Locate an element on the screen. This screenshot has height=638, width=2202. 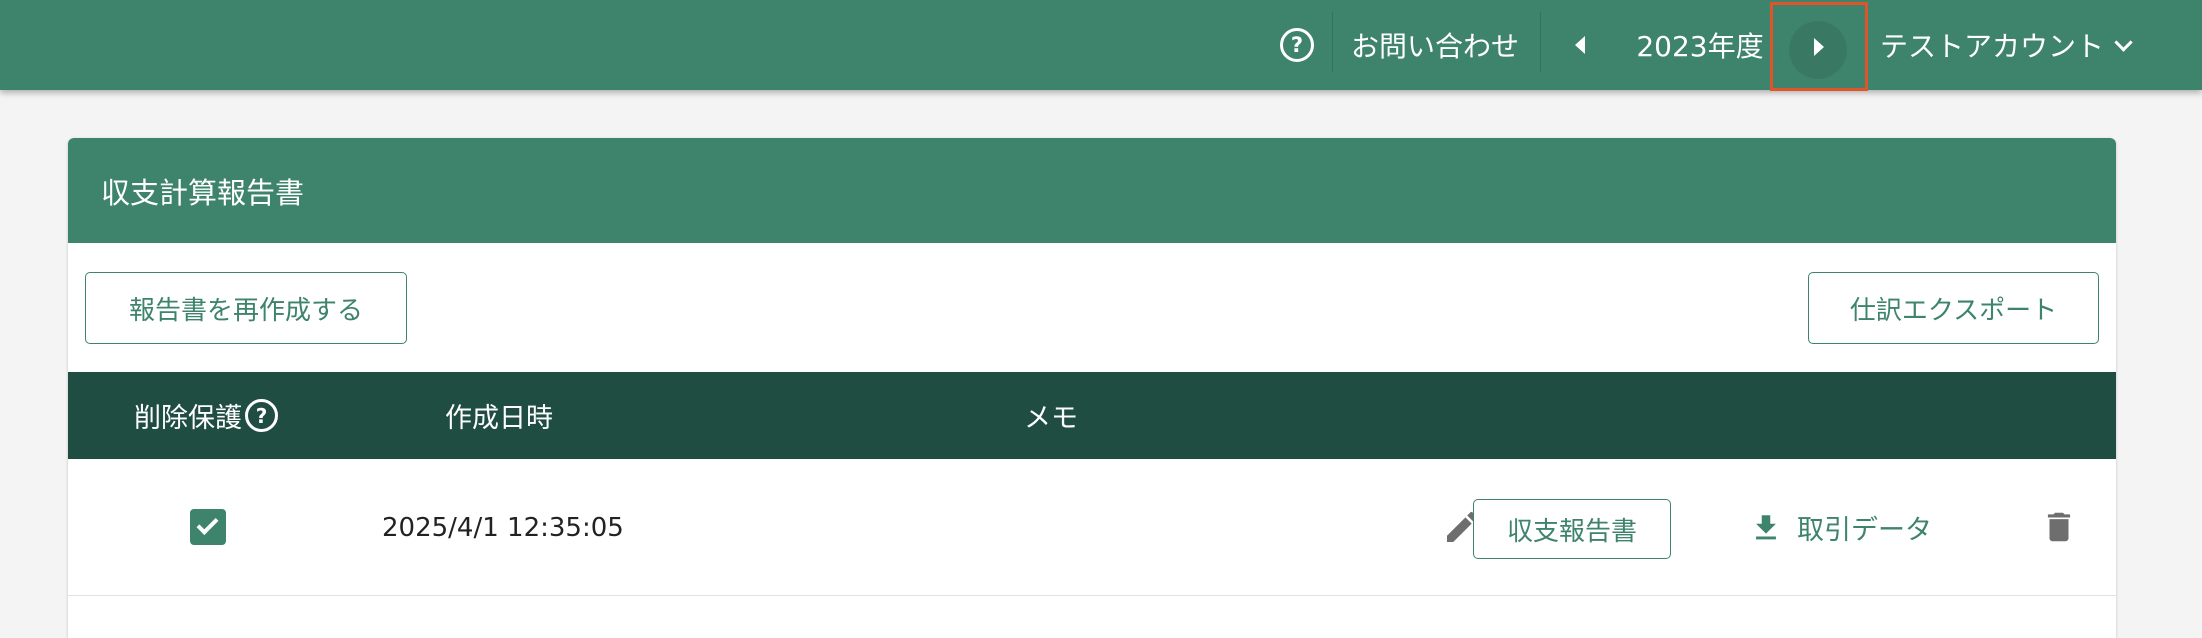
transaction-data-label: 取引データ is located at coordinates (1864, 530).